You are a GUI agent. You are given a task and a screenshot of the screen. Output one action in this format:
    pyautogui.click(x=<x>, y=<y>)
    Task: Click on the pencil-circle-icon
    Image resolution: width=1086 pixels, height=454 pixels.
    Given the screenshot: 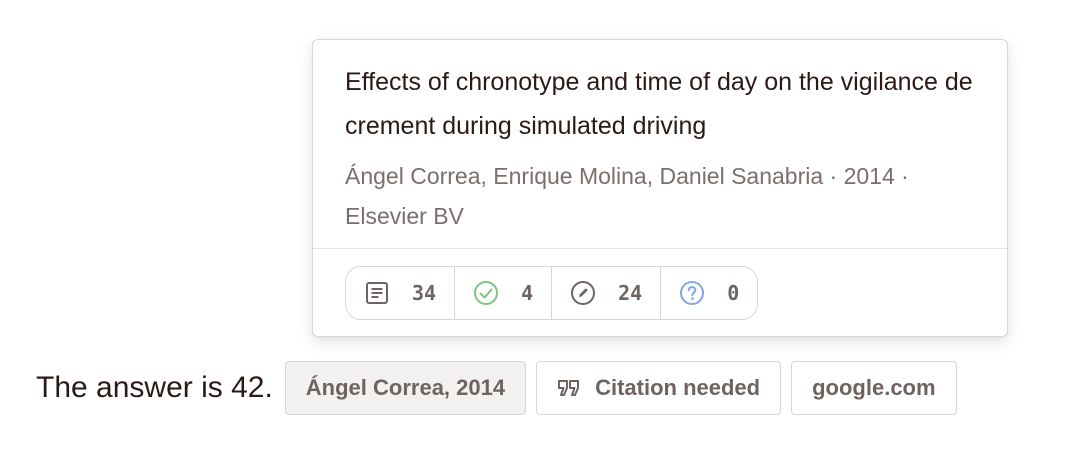 What is the action you would take?
    pyautogui.click(x=583, y=293)
    